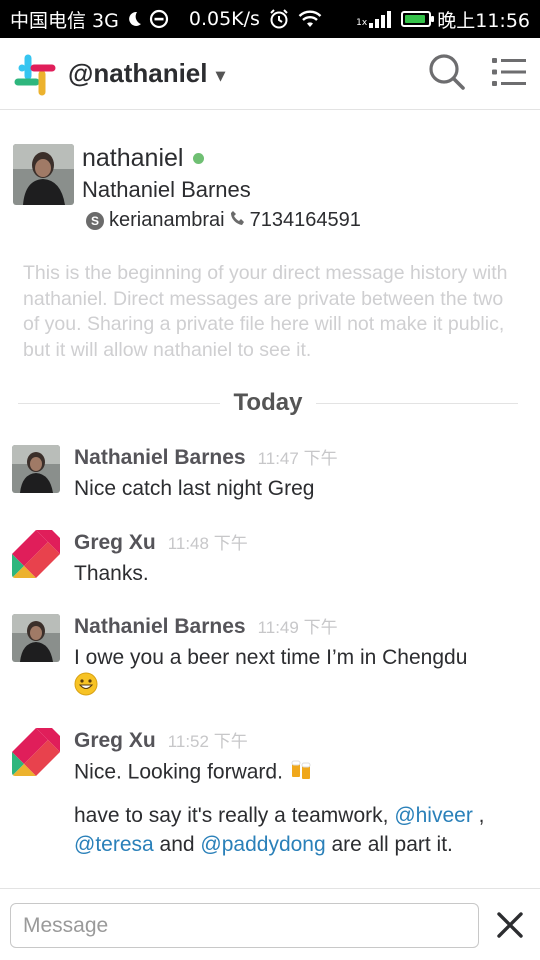  I want to click on message-text-content: Nice. Looking forward., so click(178, 772).